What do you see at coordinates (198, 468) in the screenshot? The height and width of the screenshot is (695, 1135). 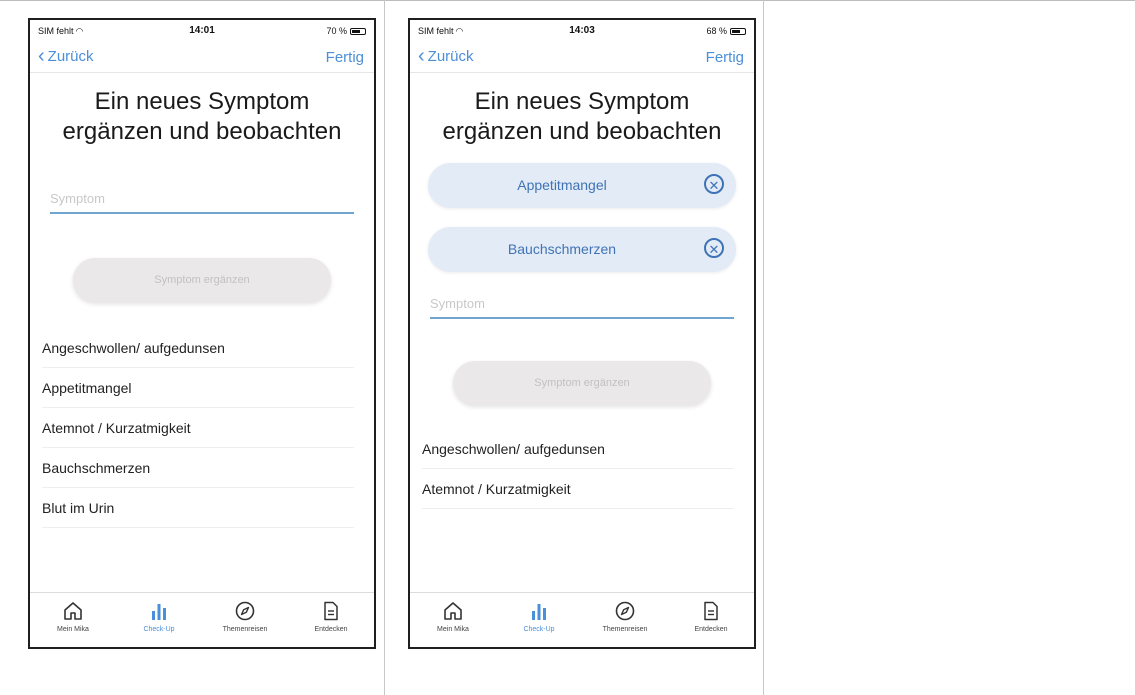 I see `list-item: Bauchschmerzen` at bounding box center [198, 468].